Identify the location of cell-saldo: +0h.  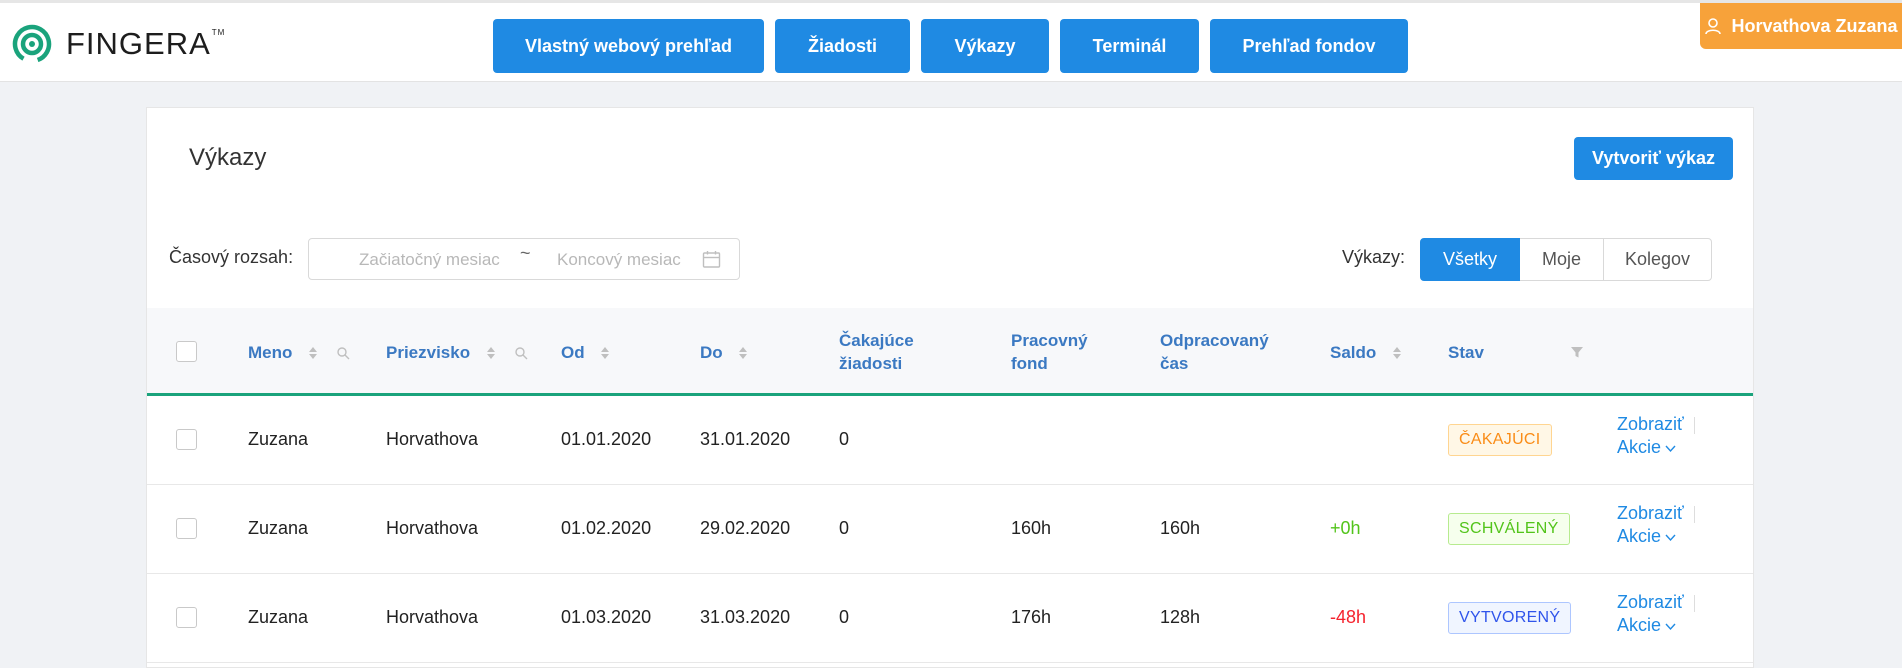
(1345, 528).